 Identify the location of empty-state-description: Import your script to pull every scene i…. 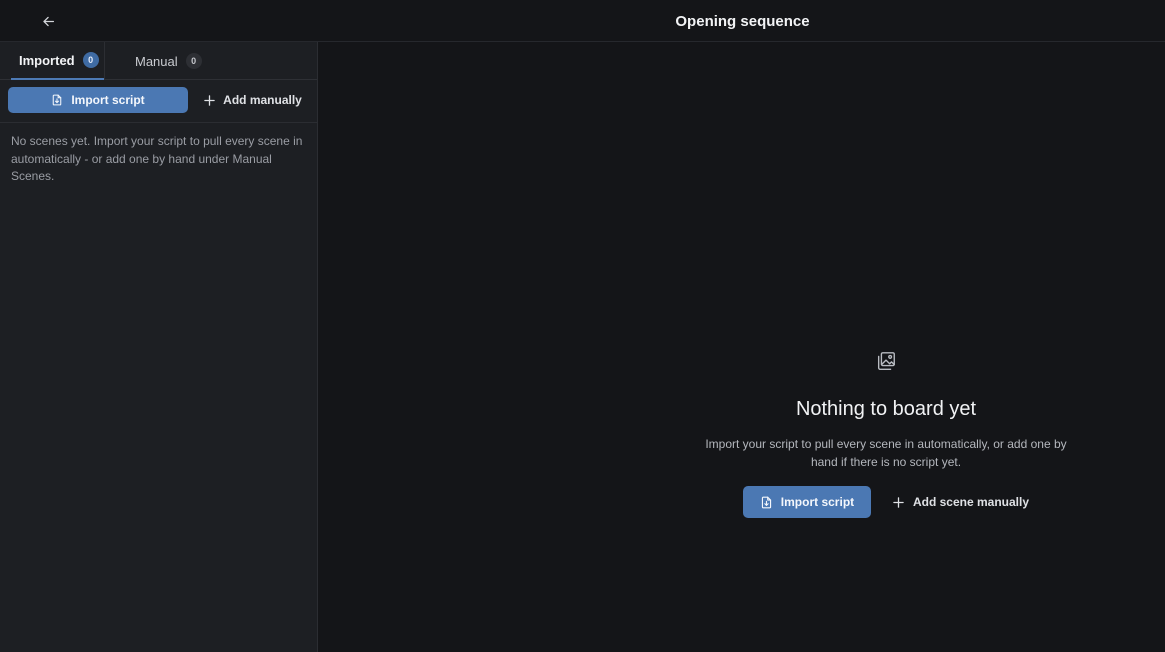
(886, 453).